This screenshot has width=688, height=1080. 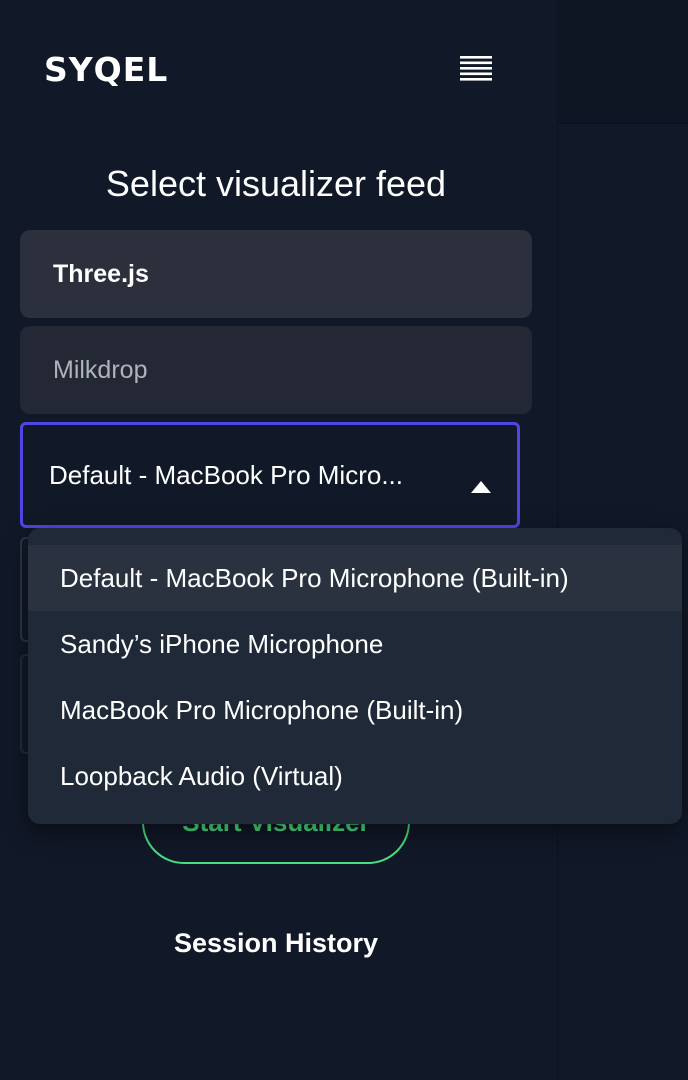 I want to click on main-header-bar, so click(x=623, y=62).